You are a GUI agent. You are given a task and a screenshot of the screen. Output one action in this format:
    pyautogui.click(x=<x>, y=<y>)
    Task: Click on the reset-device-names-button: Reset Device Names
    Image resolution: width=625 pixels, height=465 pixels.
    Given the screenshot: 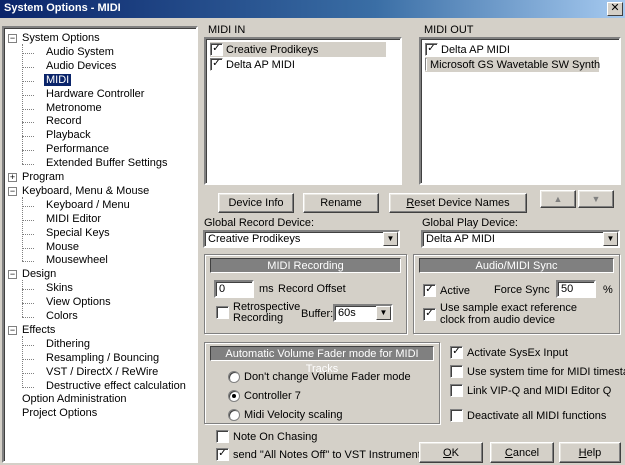 What is the action you would take?
    pyautogui.click(x=458, y=203)
    